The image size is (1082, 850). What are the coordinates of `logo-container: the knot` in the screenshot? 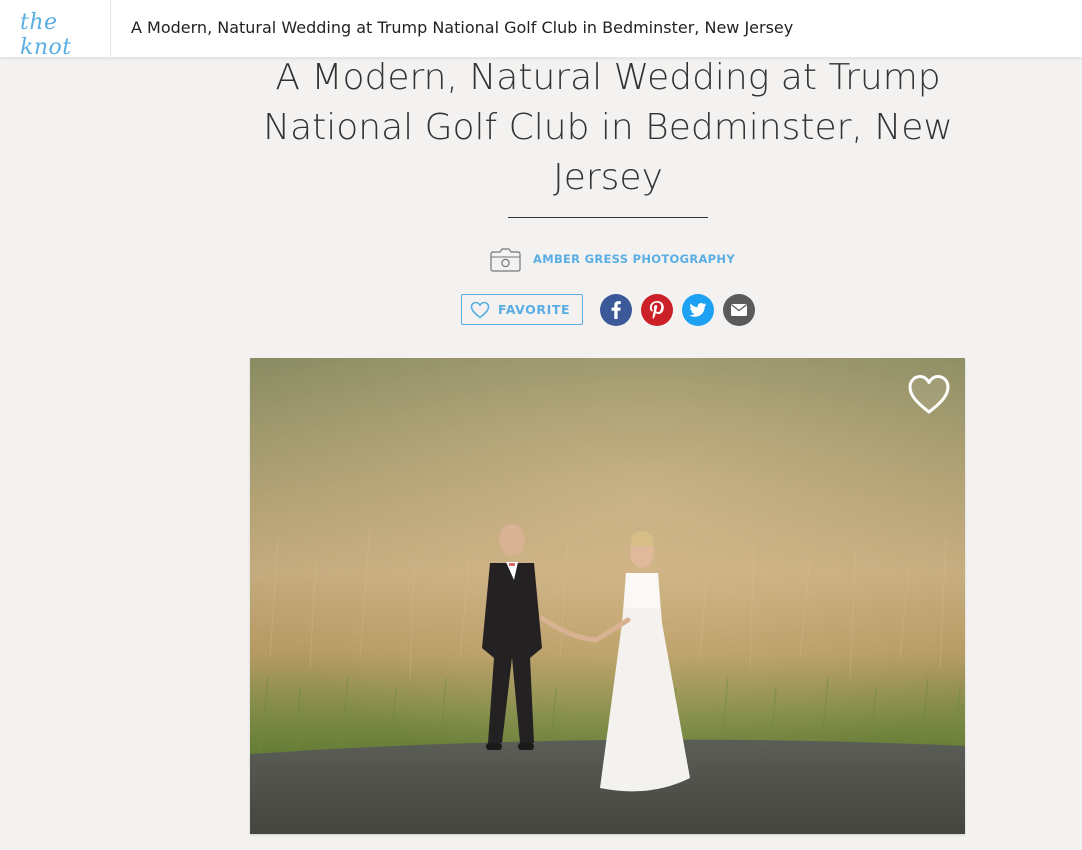 It's located at (55, 30).